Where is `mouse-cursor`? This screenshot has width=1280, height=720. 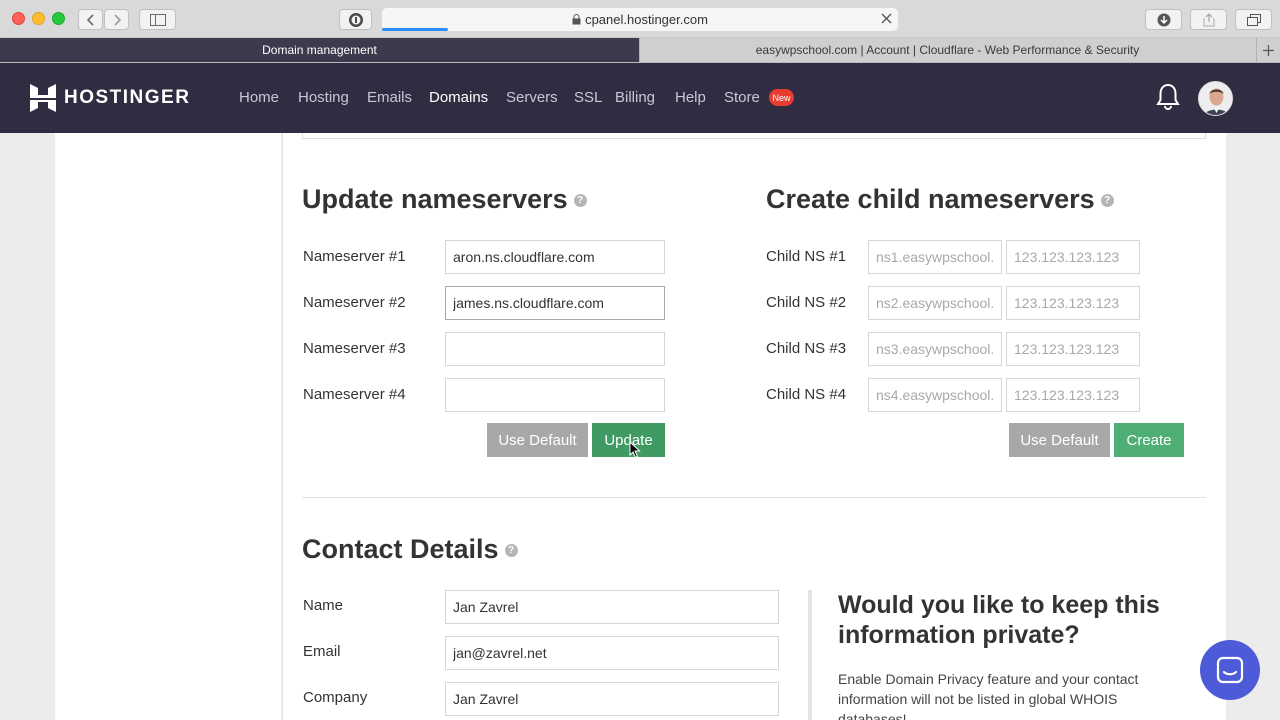 mouse-cursor is located at coordinates (635, 452).